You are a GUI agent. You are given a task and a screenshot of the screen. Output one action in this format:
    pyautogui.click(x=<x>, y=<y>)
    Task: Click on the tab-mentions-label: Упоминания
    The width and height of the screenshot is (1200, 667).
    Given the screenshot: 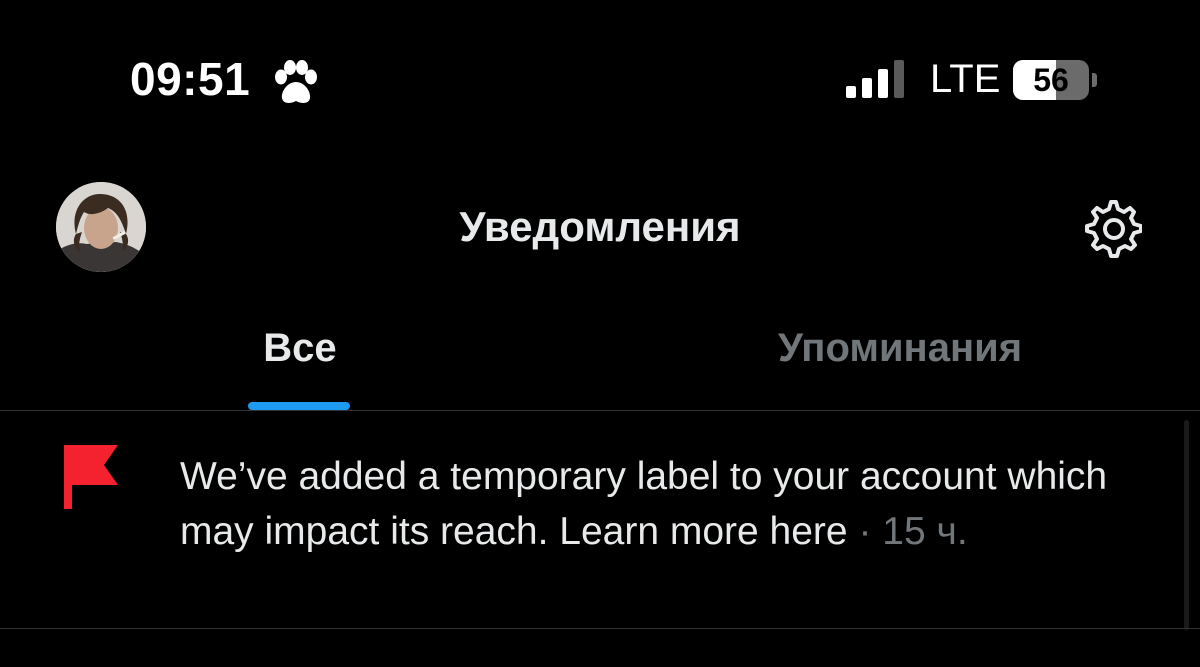 What is the action you would take?
    pyautogui.click(x=900, y=348)
    